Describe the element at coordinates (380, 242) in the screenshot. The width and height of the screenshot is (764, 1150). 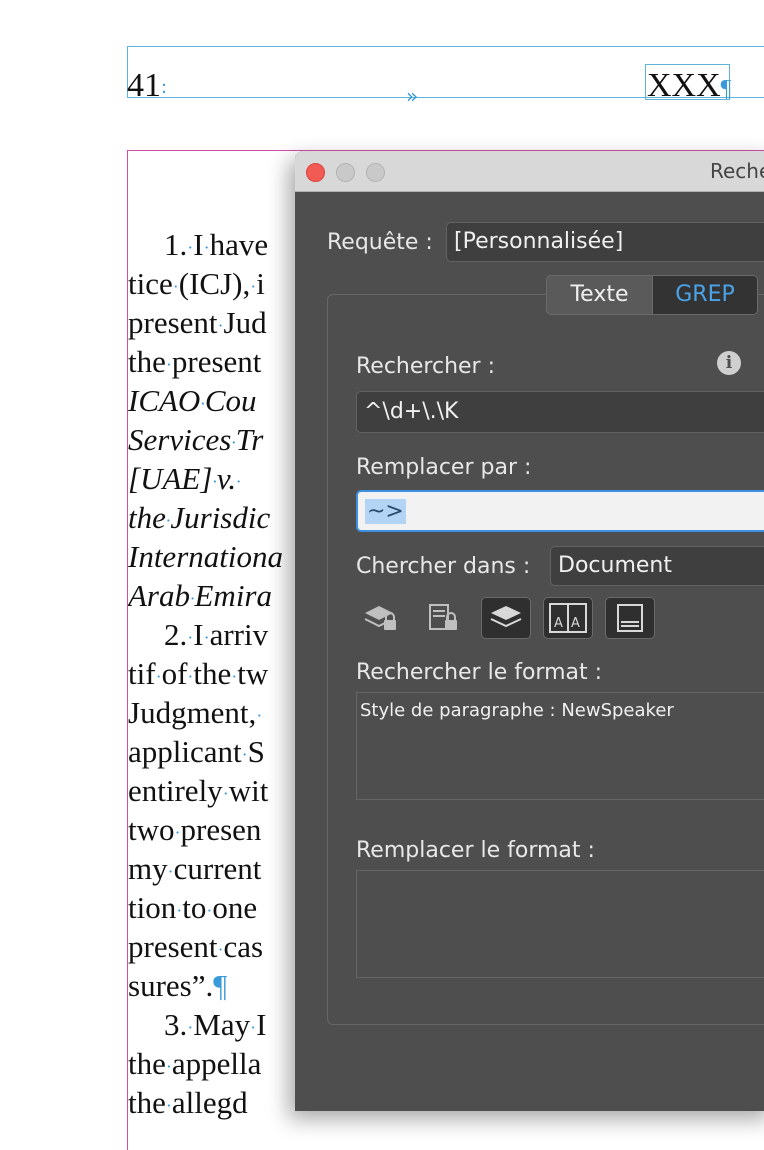
I see `requete-label: Requête :` at that location.